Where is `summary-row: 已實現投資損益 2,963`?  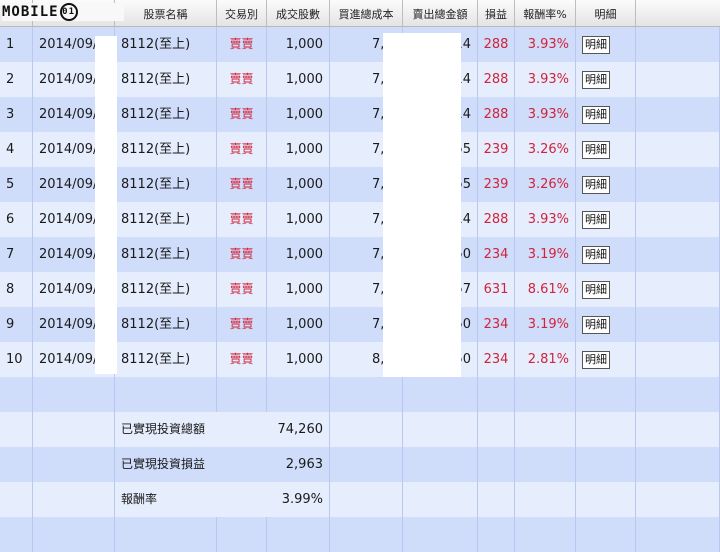 summary-row: 已實現投資損益 2,963 is located at coordinates (360, 464).